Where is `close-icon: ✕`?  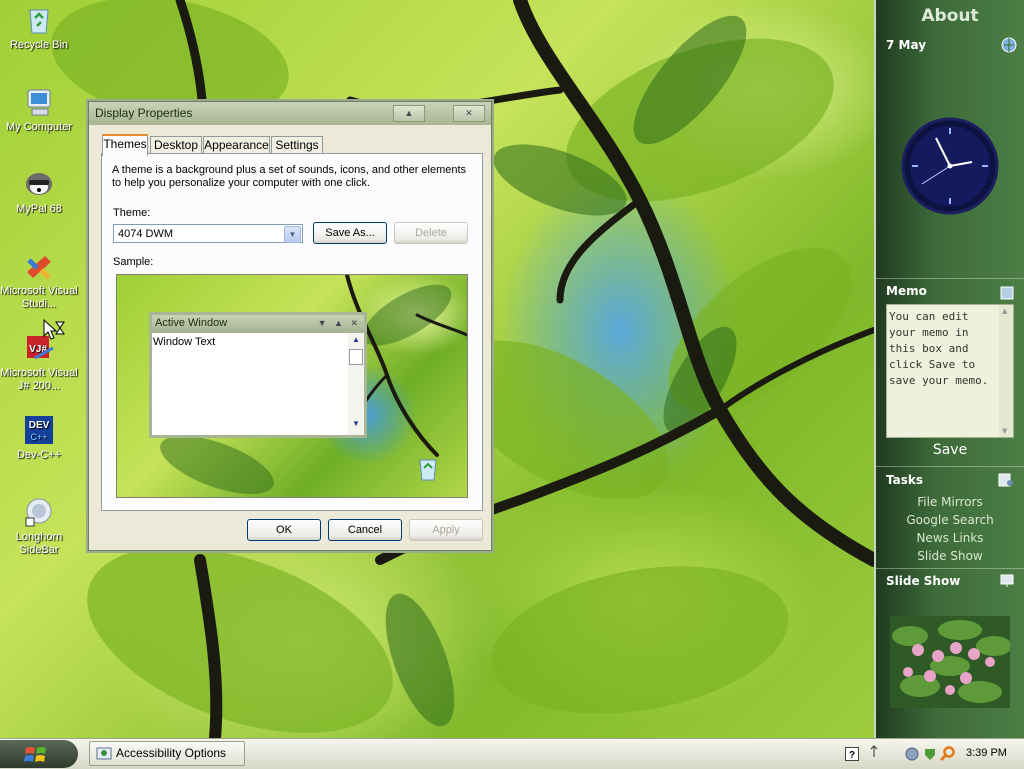
close-icon: ✕ is located at coordinates (469, 113).